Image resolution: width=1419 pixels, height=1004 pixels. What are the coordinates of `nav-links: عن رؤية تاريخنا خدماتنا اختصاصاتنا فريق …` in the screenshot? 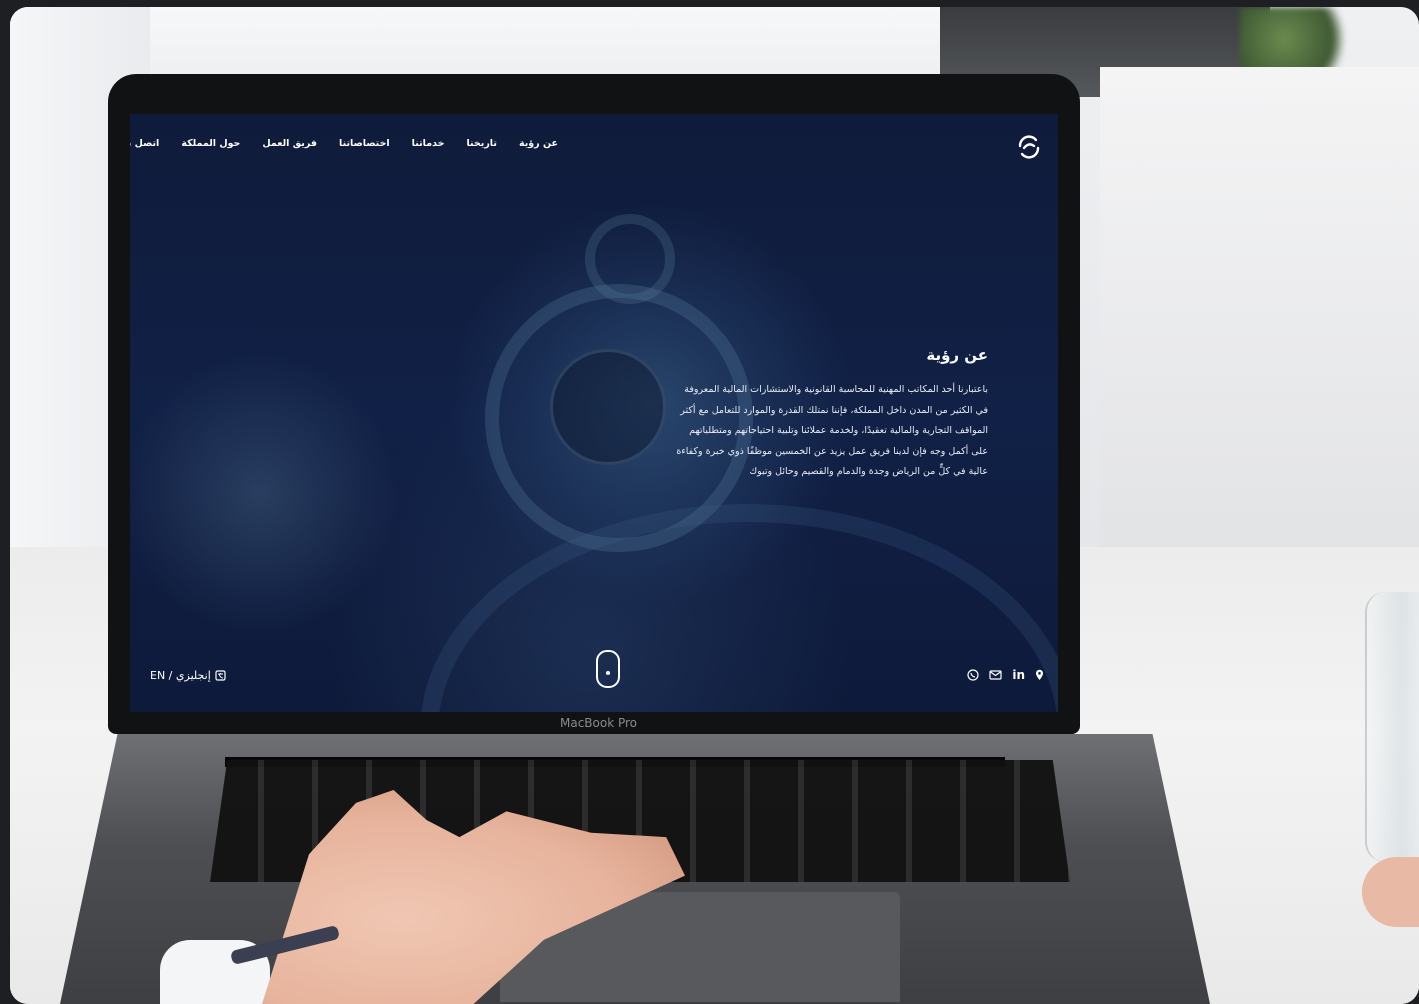 It's located at (344, 143).